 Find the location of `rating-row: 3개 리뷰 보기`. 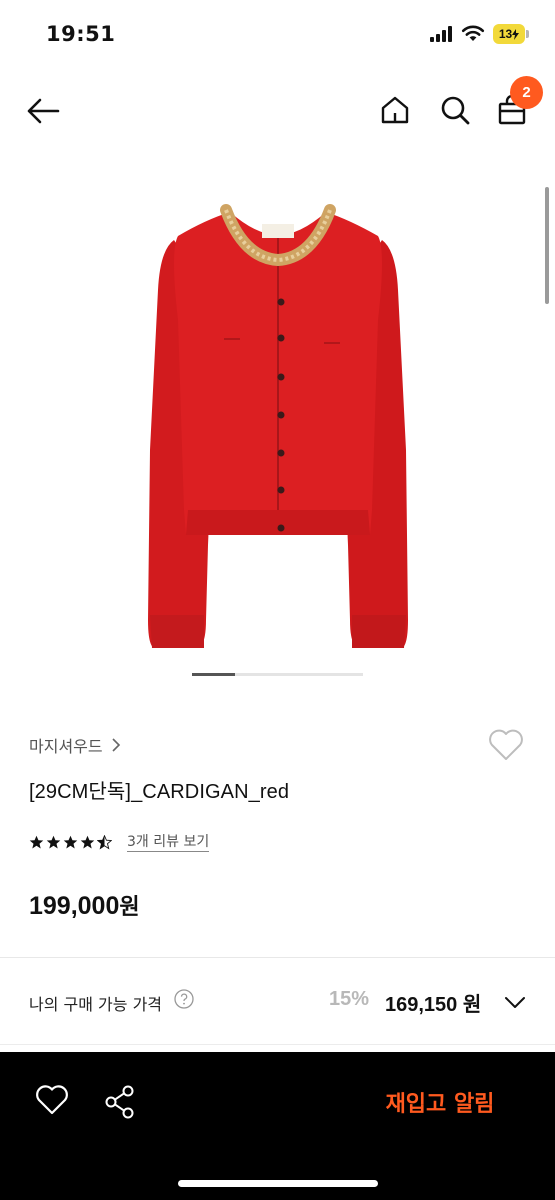

rating-row: 3개 리뷰 보기 is located at coordinates (119, 842).